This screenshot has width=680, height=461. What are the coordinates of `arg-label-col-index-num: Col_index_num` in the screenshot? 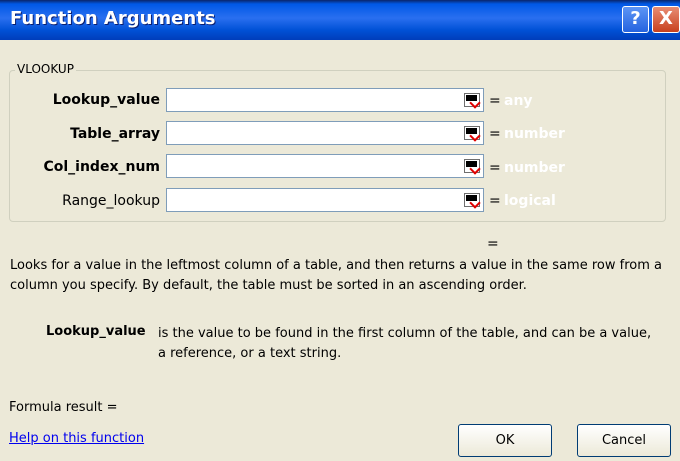 It's located at (101, 167).